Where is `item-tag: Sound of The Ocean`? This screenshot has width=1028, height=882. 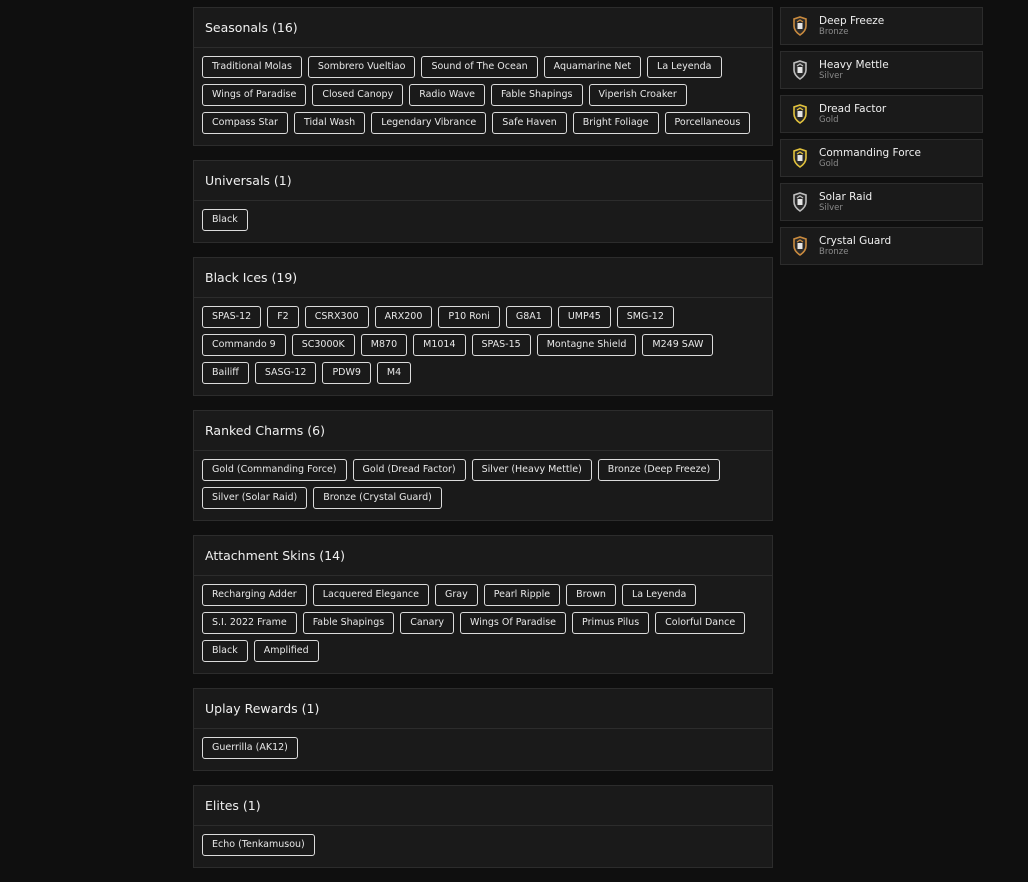 item-tag: Sound of The Ocean is located at coordinates (479, 67).